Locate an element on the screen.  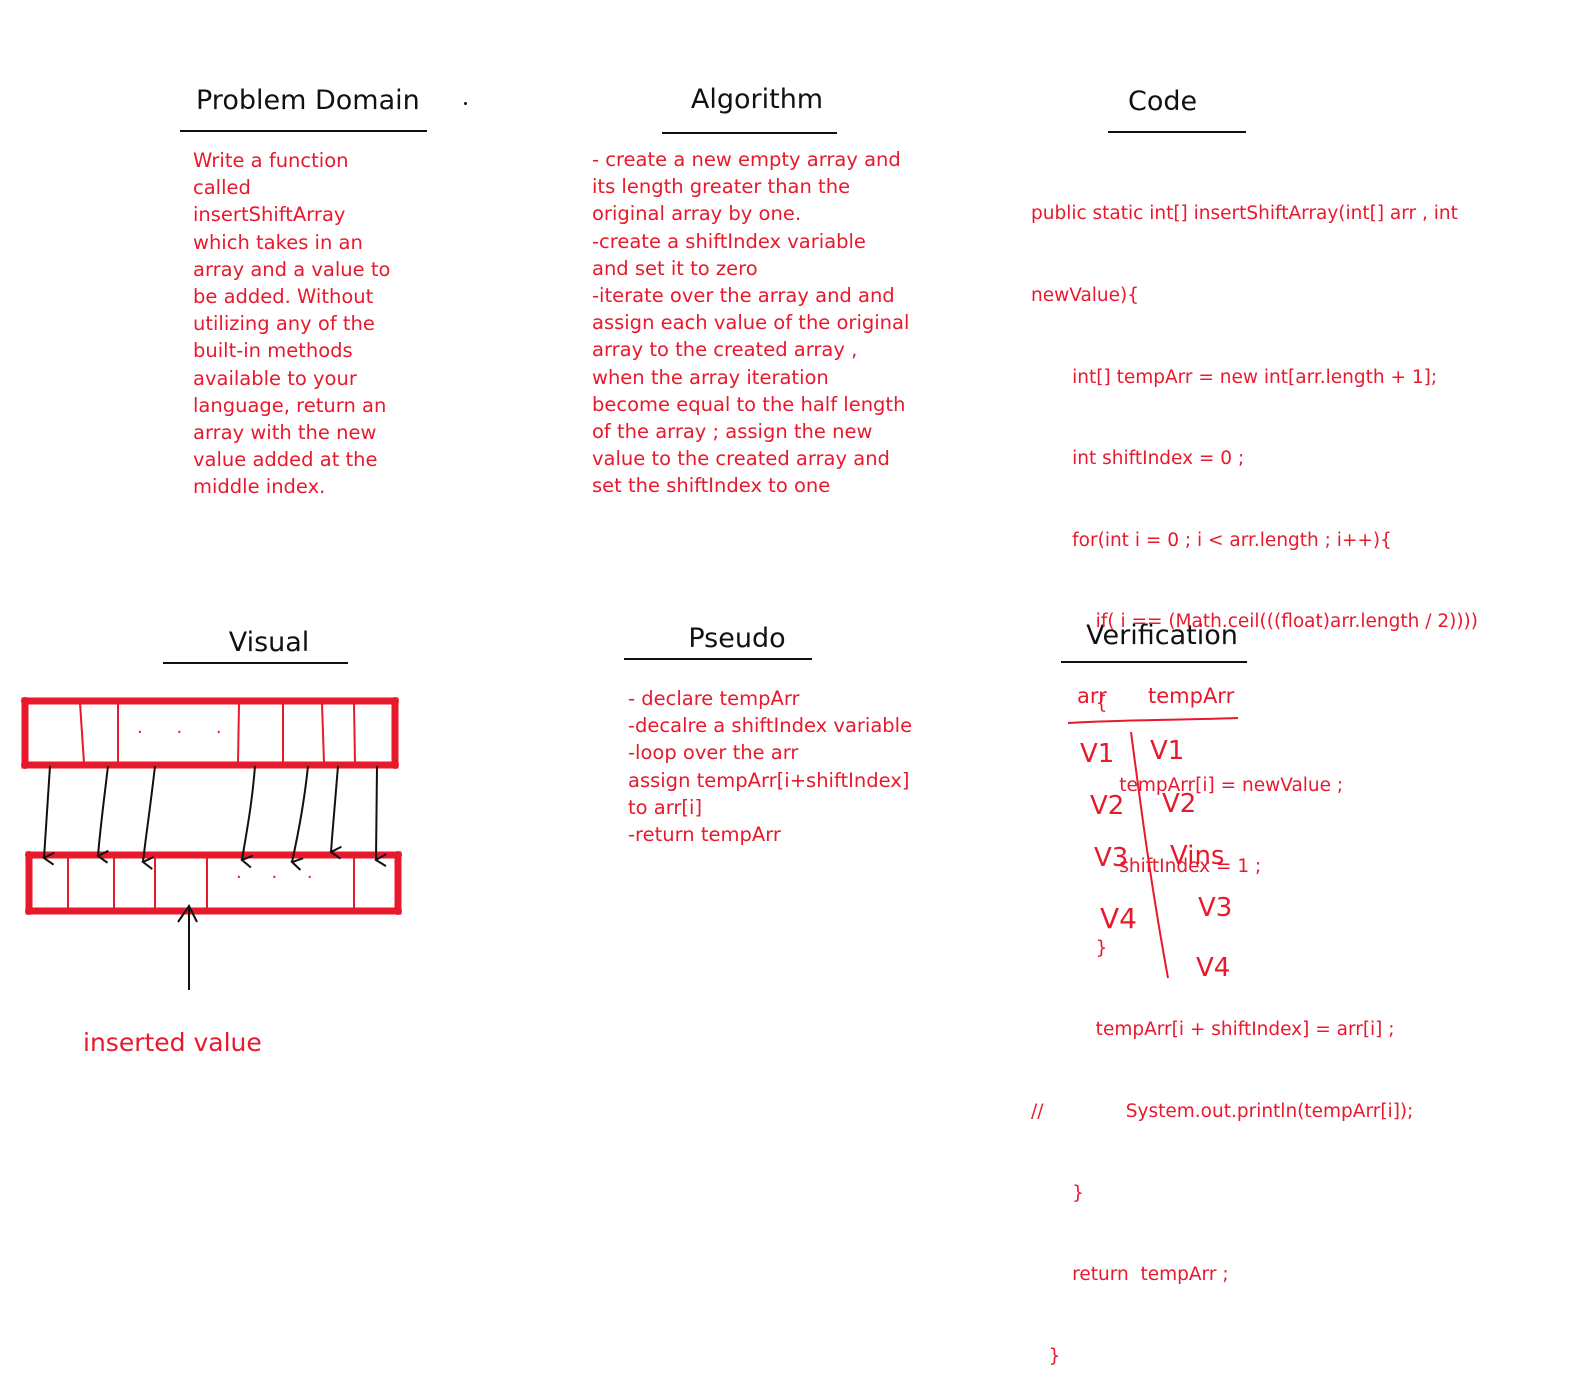
verification-temparr-value: V1 is located at coordinates (1167, 751).